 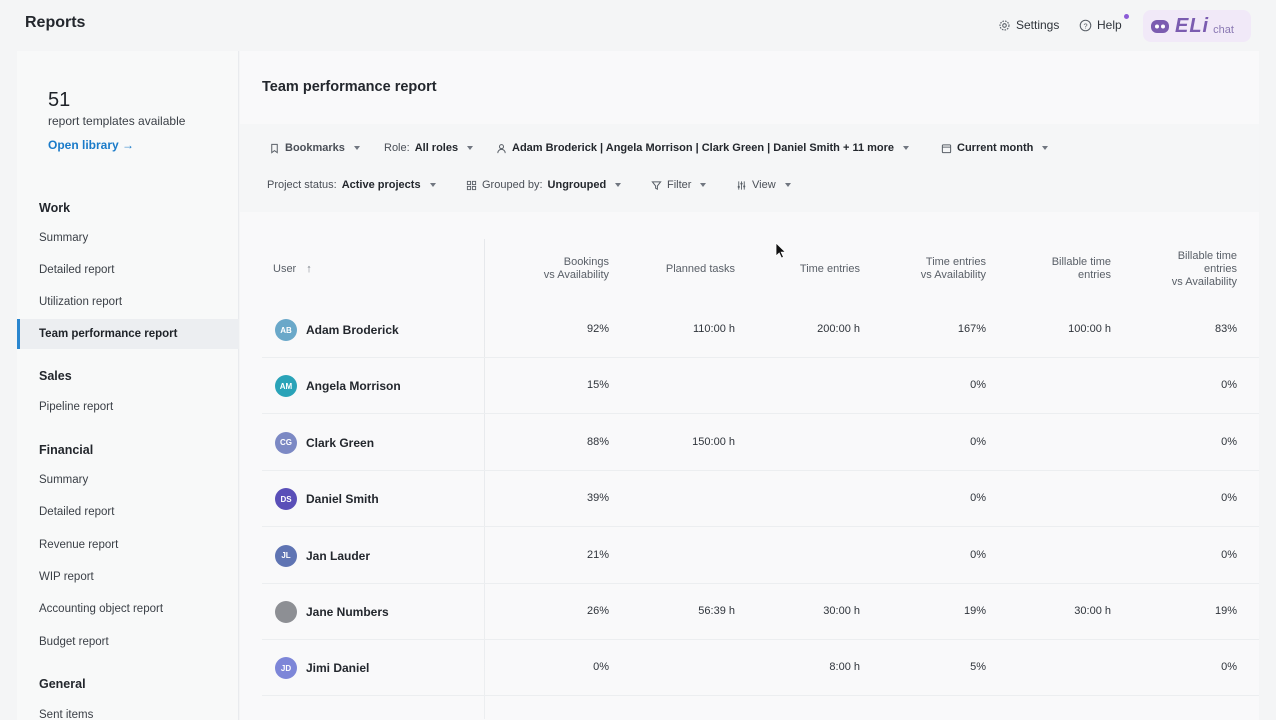 I want to click on calendar-icon, so click(x=946, y=148).